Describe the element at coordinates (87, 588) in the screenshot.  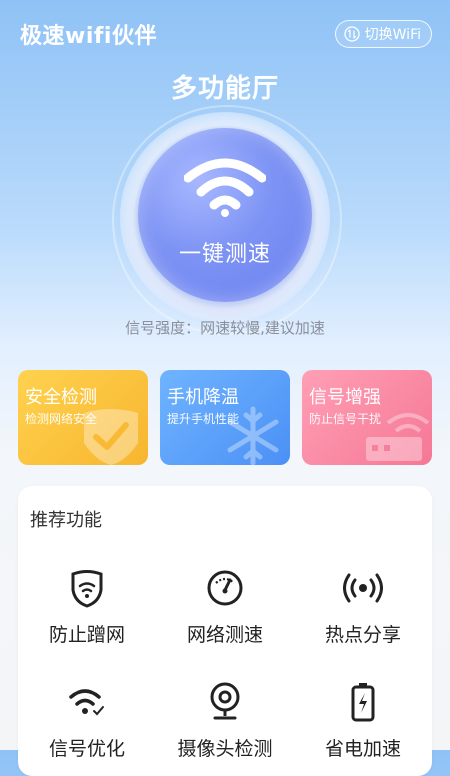
I see `shield-wifi-icon` at that location.